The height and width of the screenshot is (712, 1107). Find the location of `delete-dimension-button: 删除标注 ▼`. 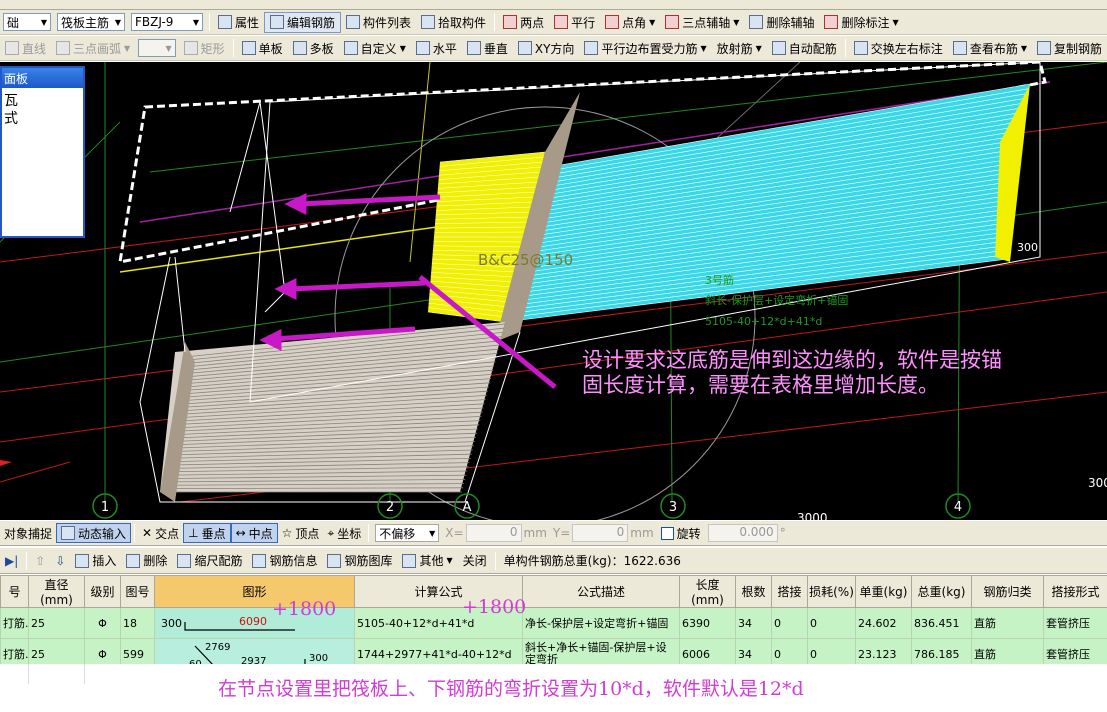

delete-dimension-button: 删除标注 ▼ is located at coordinates (861, 22).